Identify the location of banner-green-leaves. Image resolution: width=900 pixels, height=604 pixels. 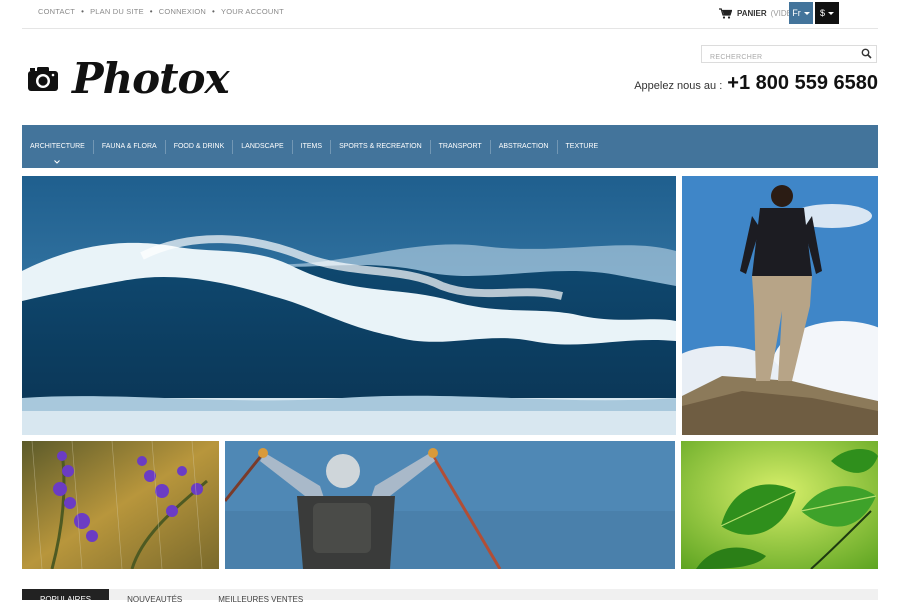
(779, 505).